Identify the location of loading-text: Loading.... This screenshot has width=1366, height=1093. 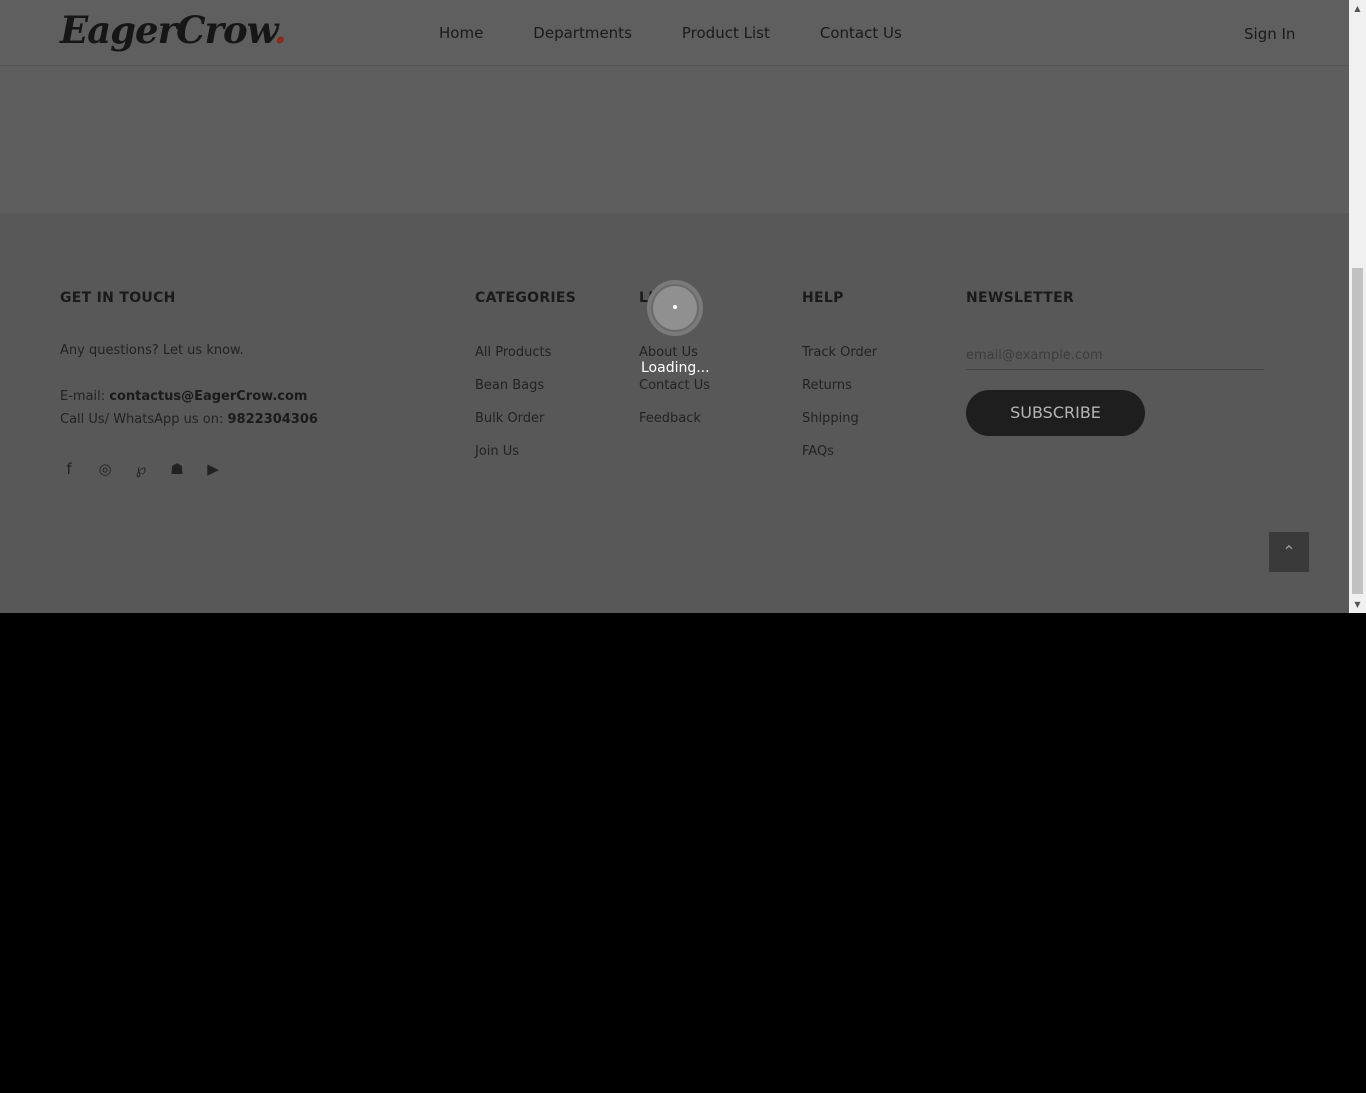
(675, 368).